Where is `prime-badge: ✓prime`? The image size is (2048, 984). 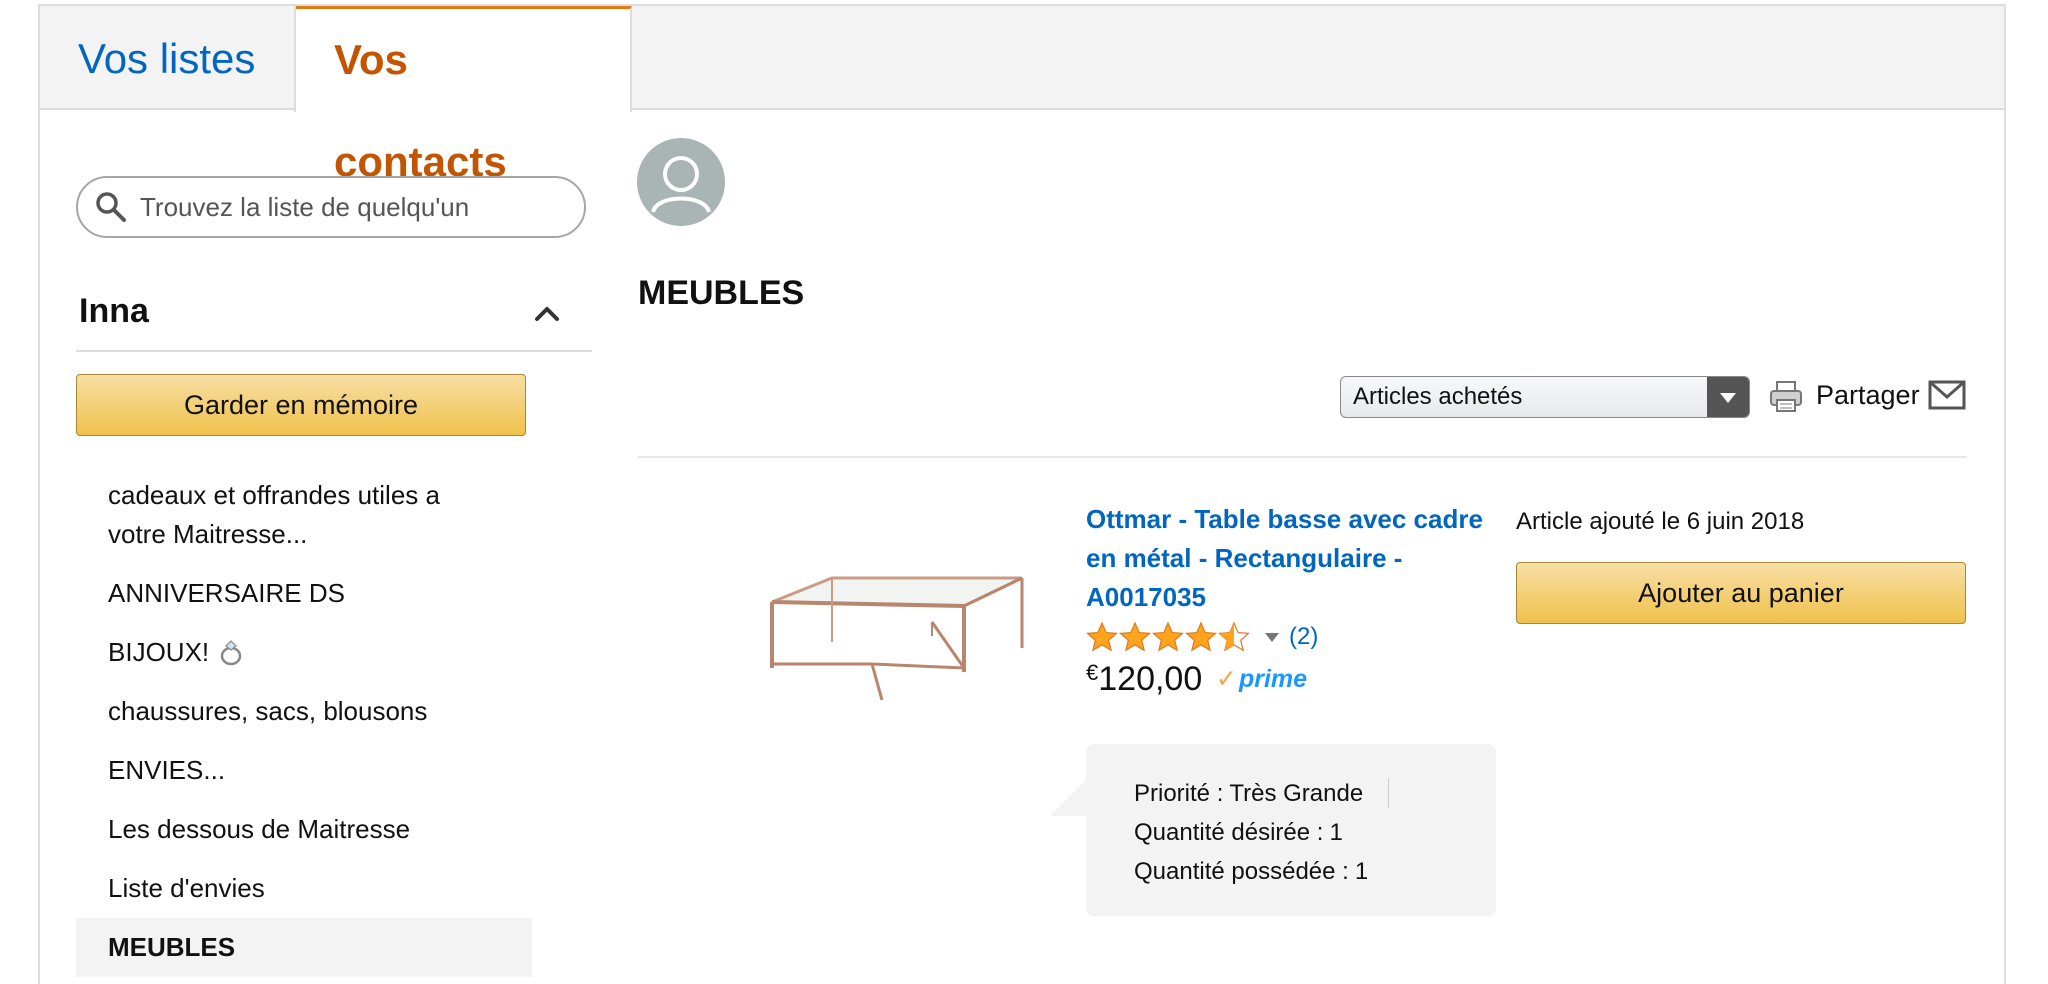
prime-badge: ✓prime is located at coordinates (1261, 679).